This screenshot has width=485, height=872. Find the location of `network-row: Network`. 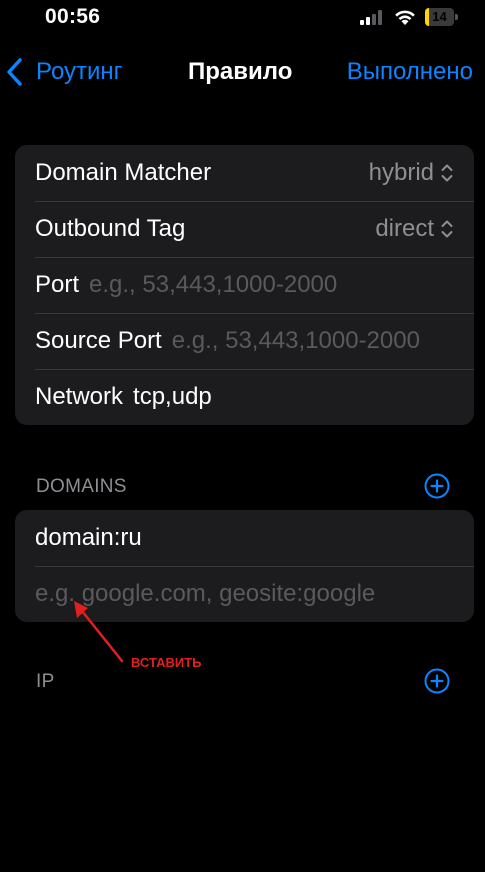

network-row: Network is located at coordinates (244, 397).